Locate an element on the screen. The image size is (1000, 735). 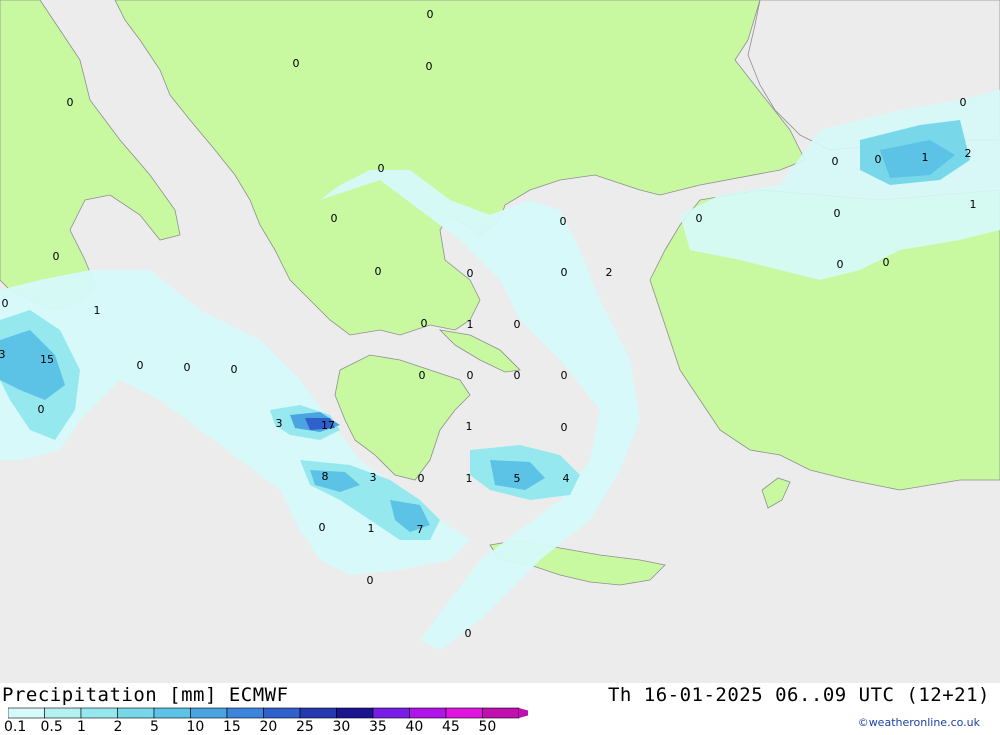
map-label: 7 is located at coordinates (420, 529).